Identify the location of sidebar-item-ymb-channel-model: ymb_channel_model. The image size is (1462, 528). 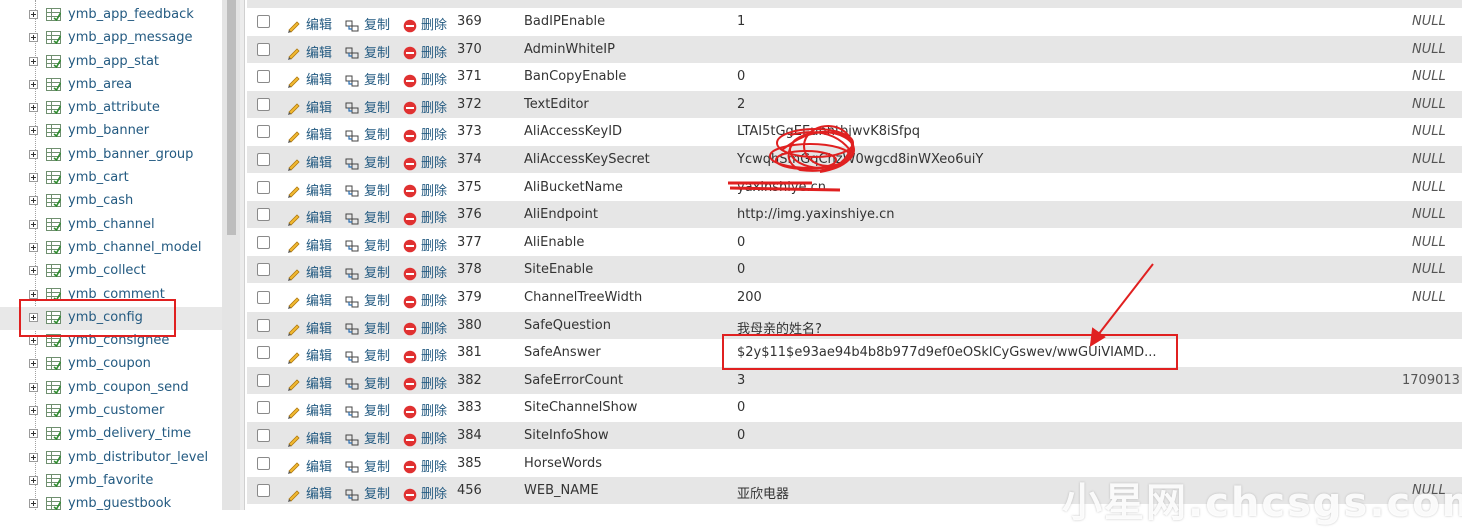
(111, 248).